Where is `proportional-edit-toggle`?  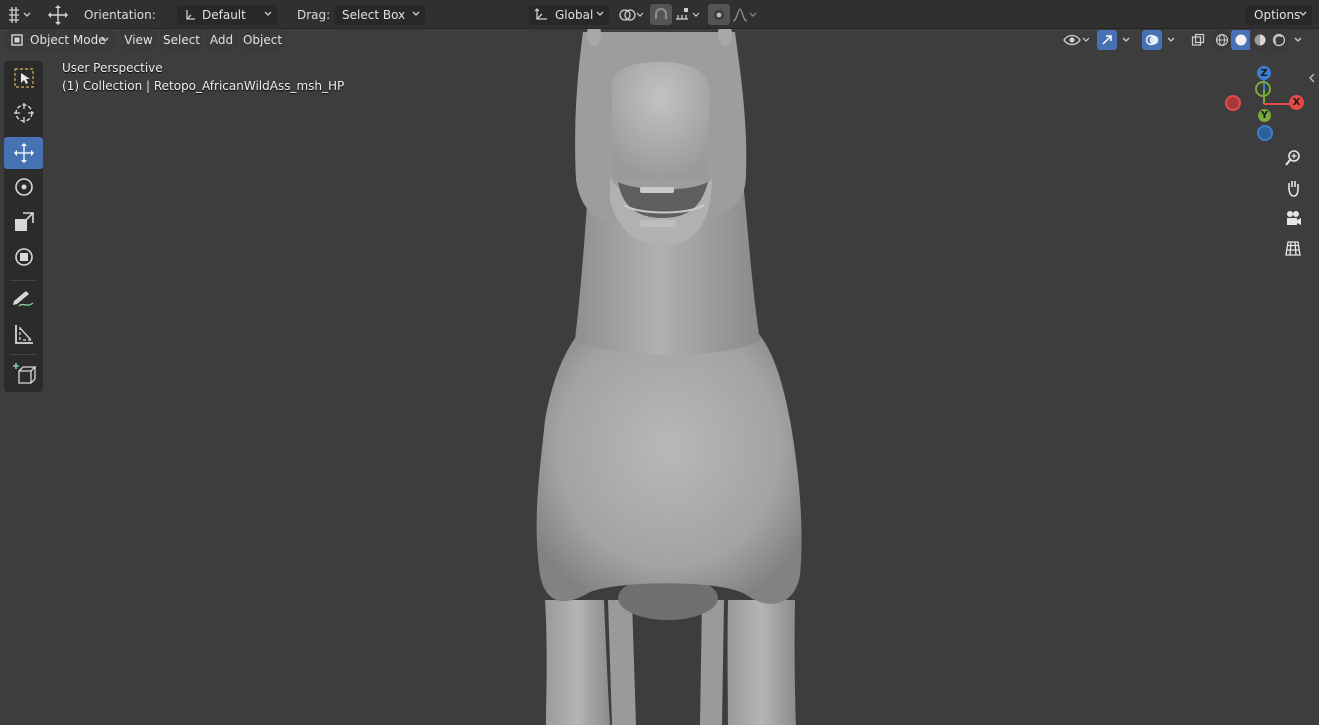
proportional-edit-toggle is located at coordinates (719, 14).